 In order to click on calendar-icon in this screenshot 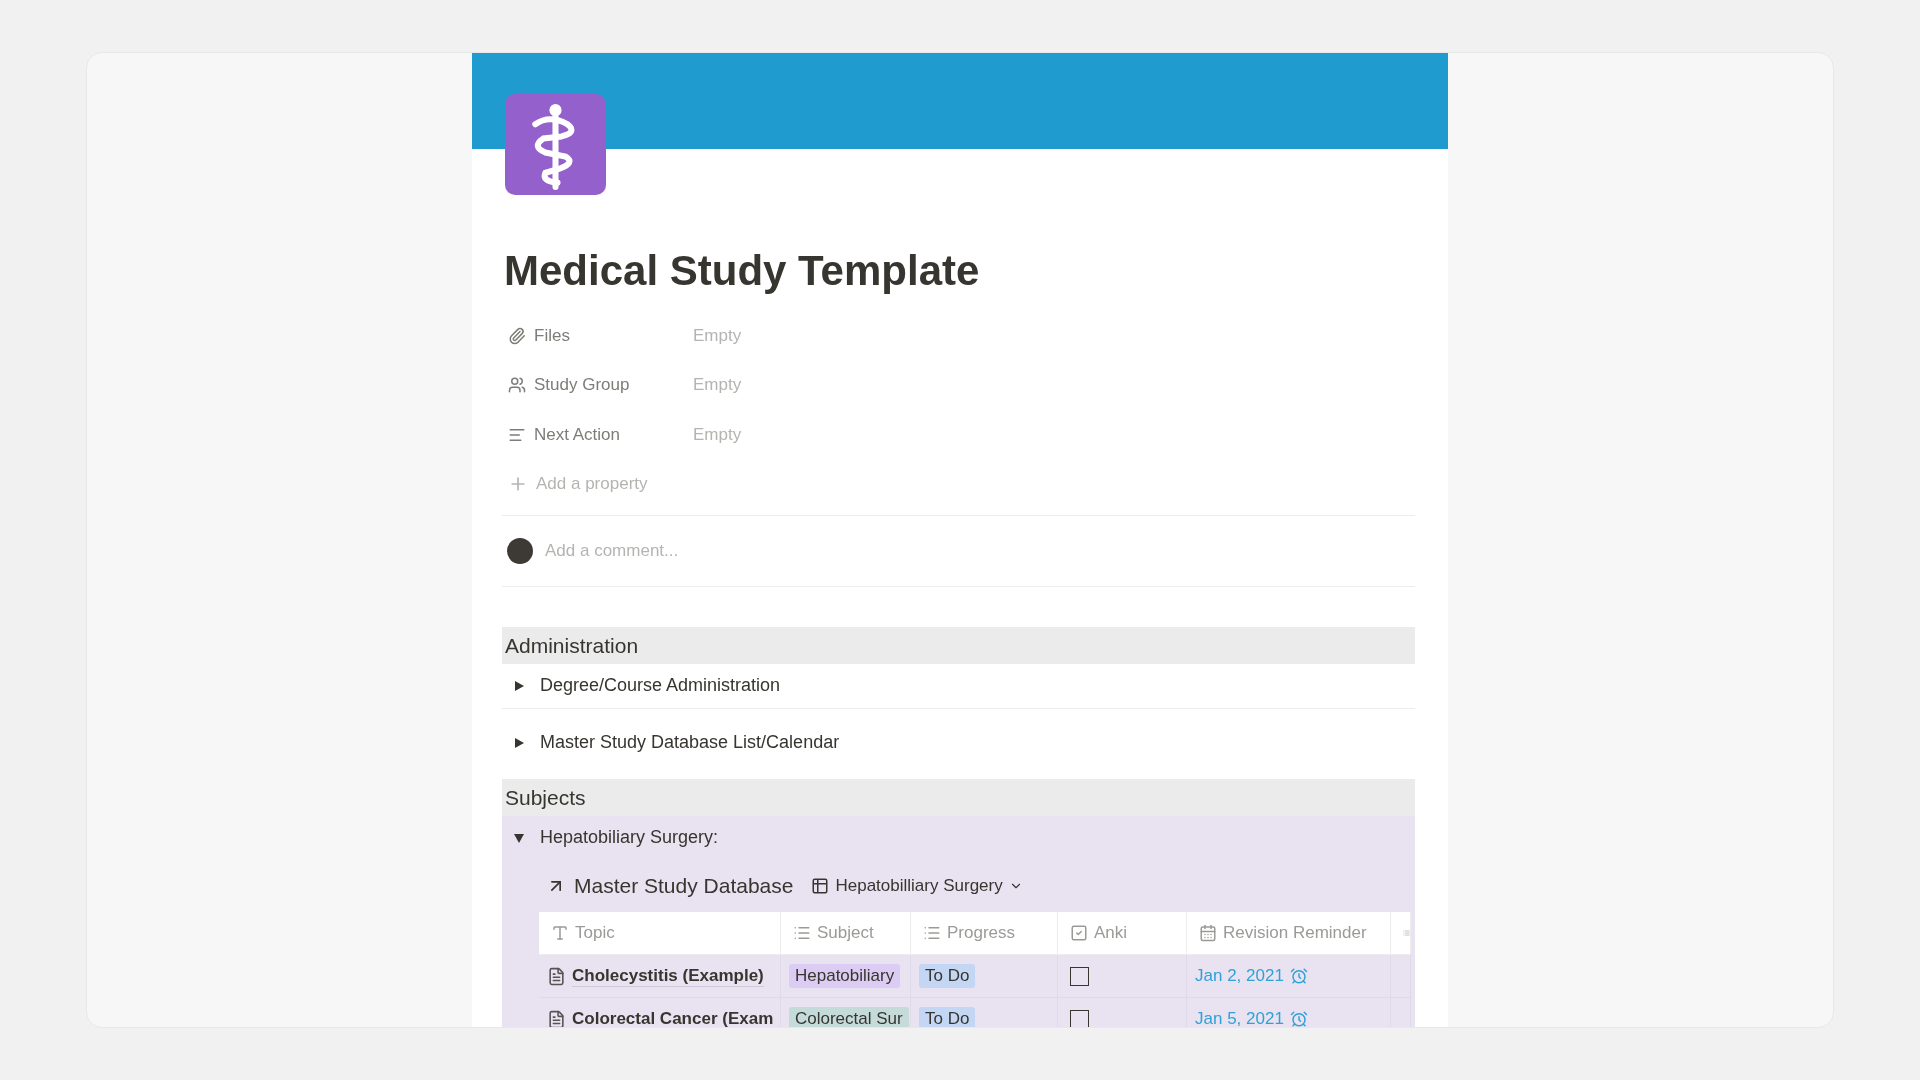, I will do `click(1208, 933)`.